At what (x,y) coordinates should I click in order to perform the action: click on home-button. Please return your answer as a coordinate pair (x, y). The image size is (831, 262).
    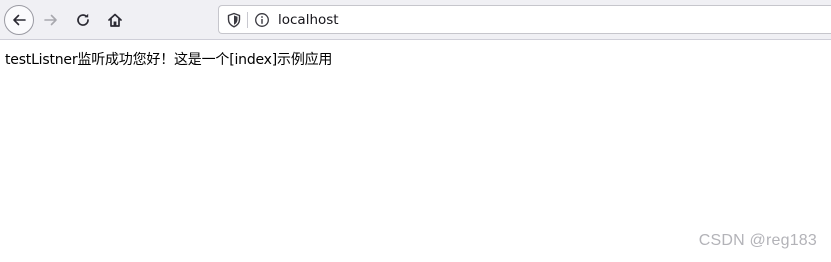
    Looking at the image, I should click on (115, 20).